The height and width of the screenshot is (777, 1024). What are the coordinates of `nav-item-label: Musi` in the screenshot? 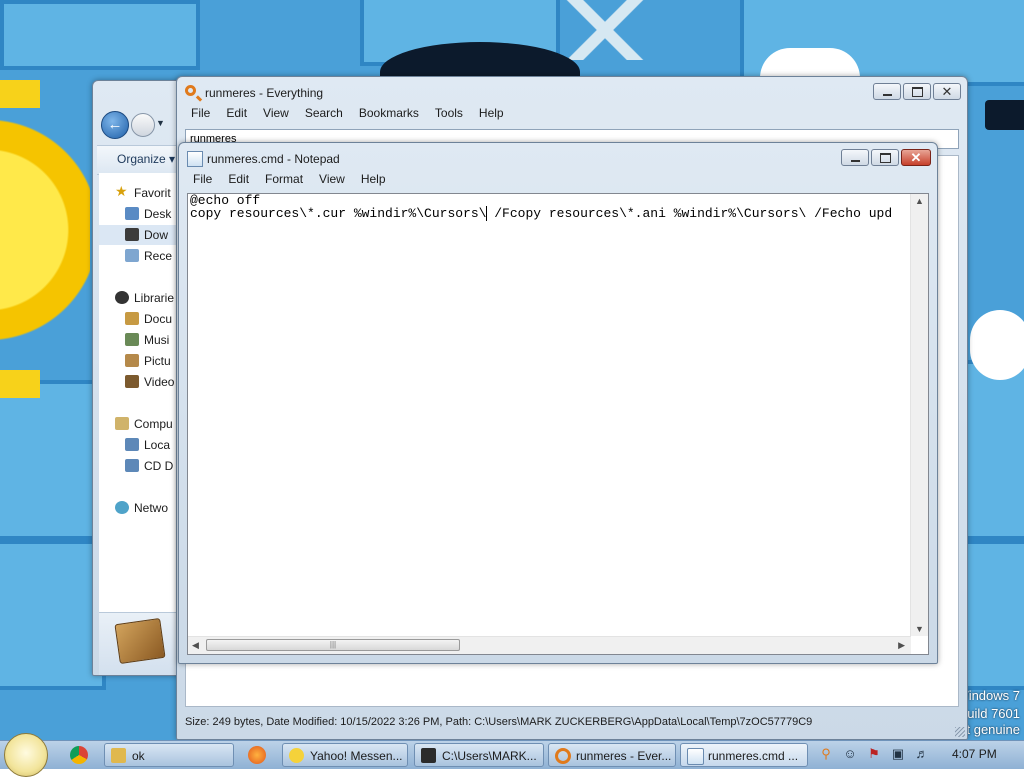 It's located at (157, 340).